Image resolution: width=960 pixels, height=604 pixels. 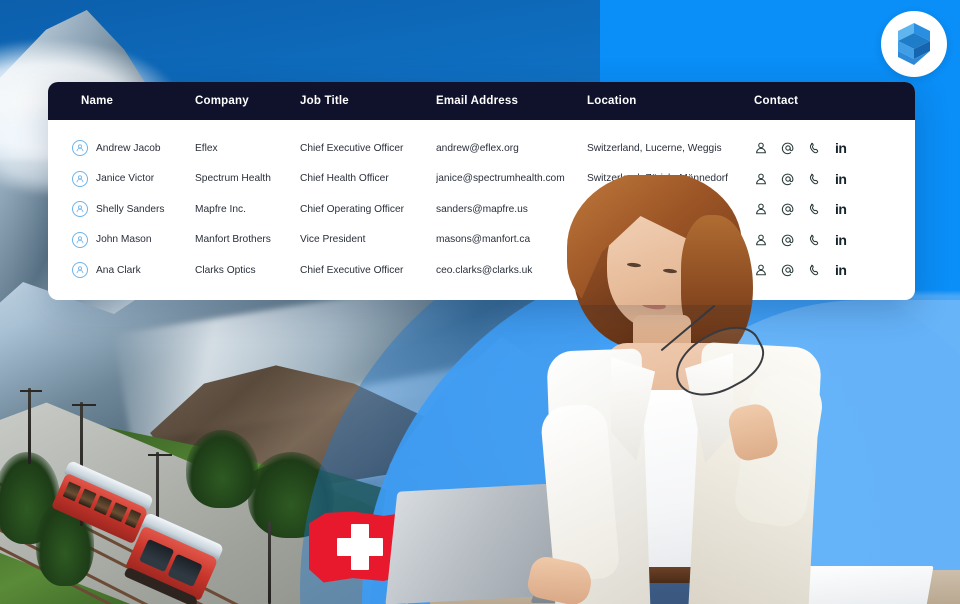 What do you see at coordinates (761, 148) in the screenshot?
I see `person-icon` at bounding box center [761, 148].